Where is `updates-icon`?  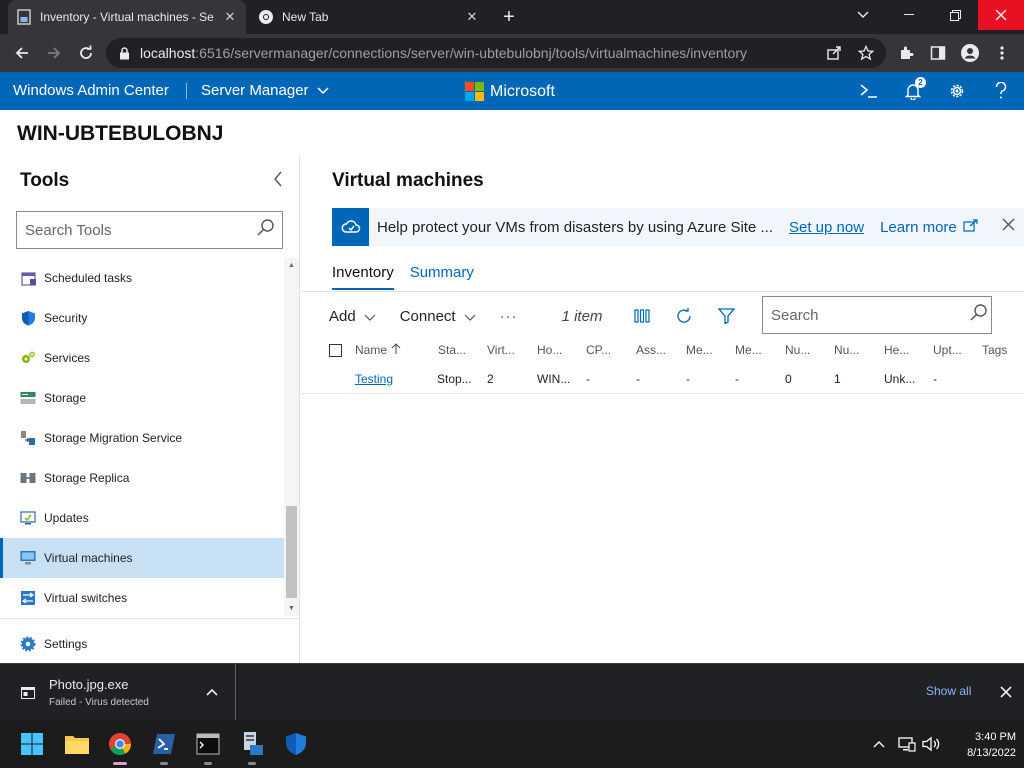 updates-icon is located at coordinates (28, 518).